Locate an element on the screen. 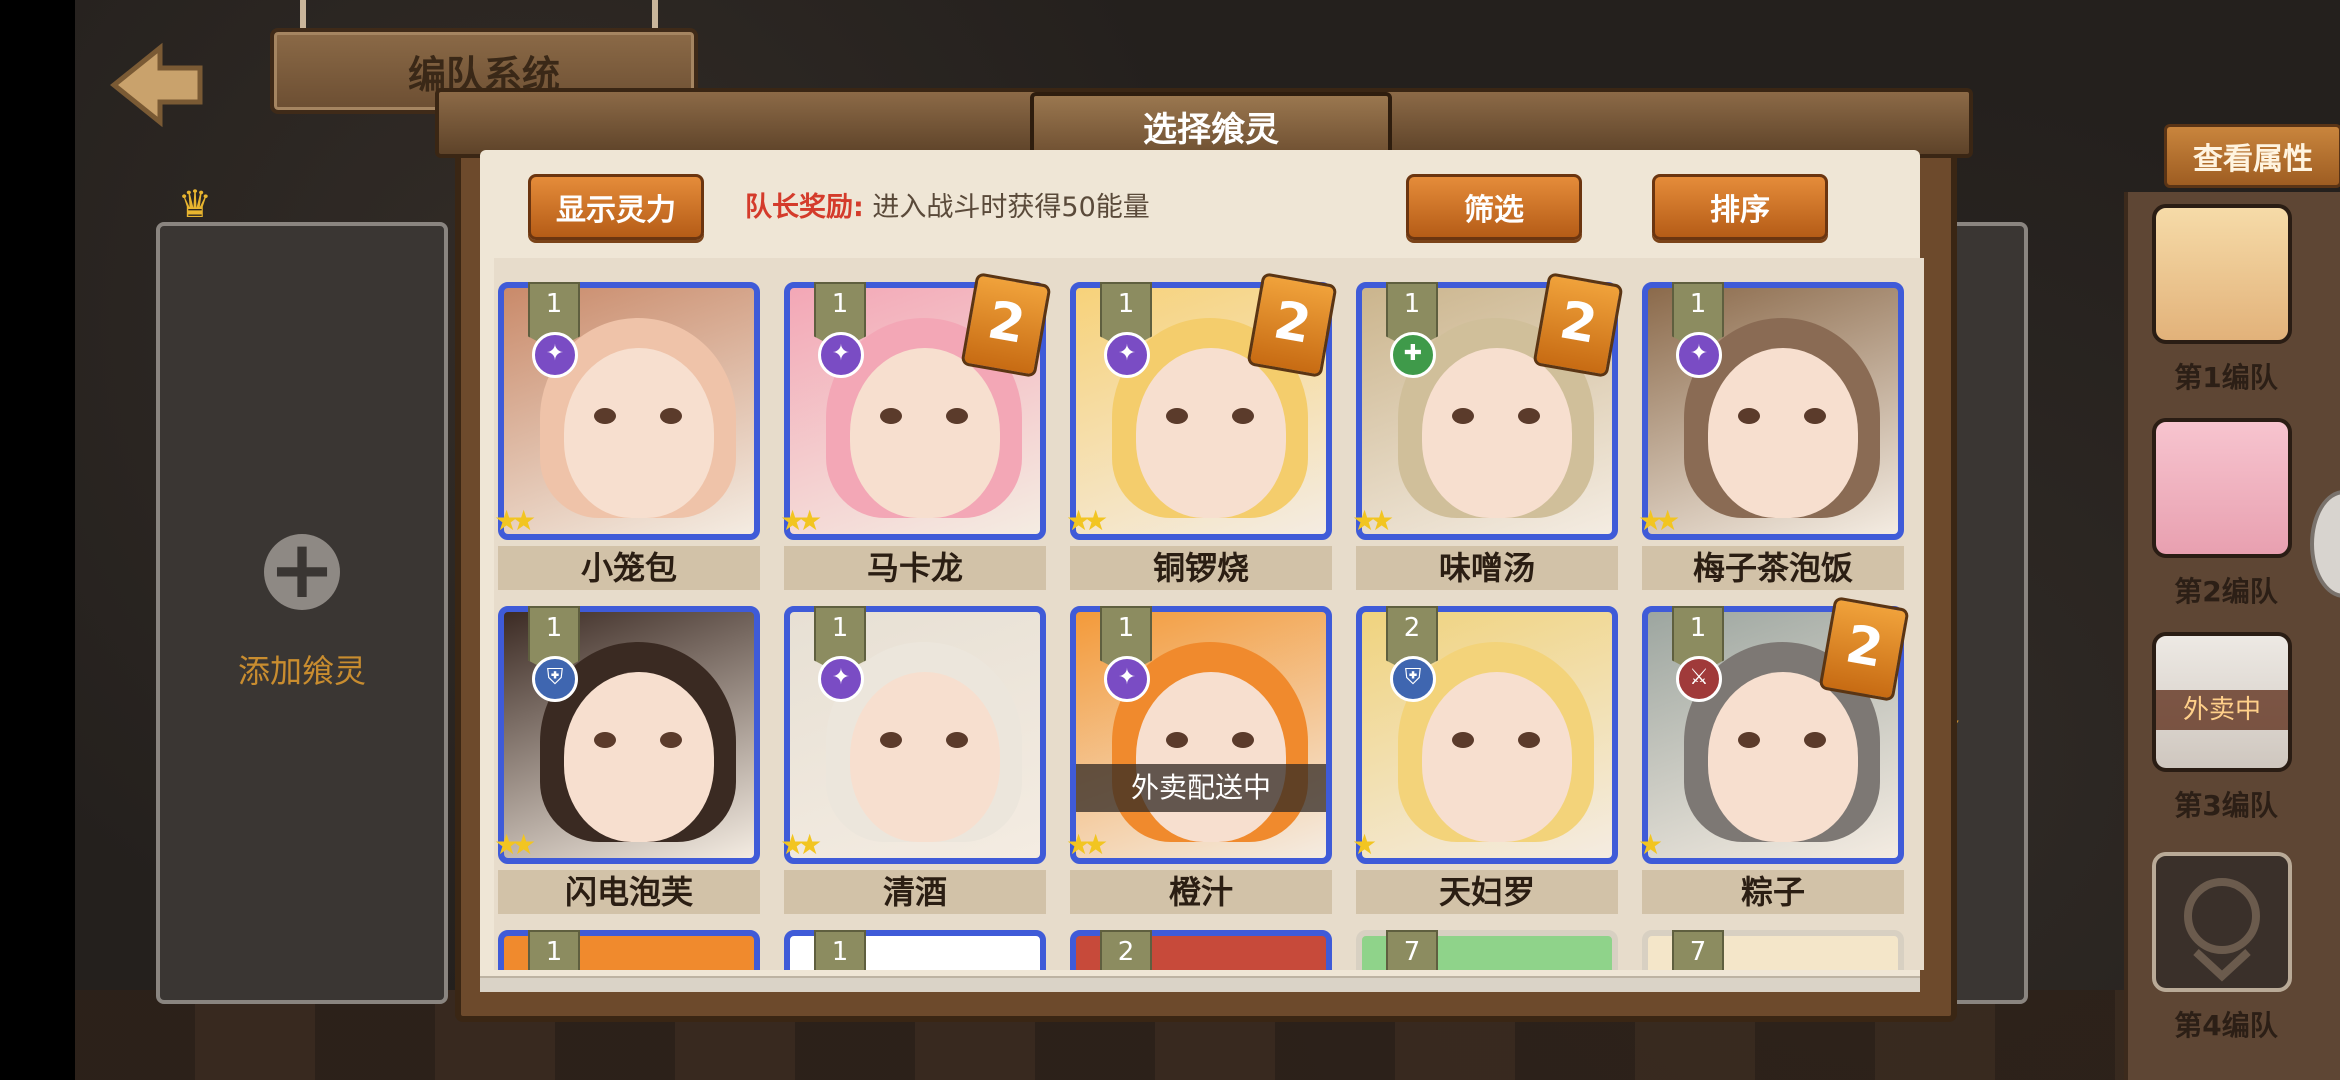 The image size is (2340, 1080). leader-bonus-label: 队长奖励: is located at coordinates (804, 207).